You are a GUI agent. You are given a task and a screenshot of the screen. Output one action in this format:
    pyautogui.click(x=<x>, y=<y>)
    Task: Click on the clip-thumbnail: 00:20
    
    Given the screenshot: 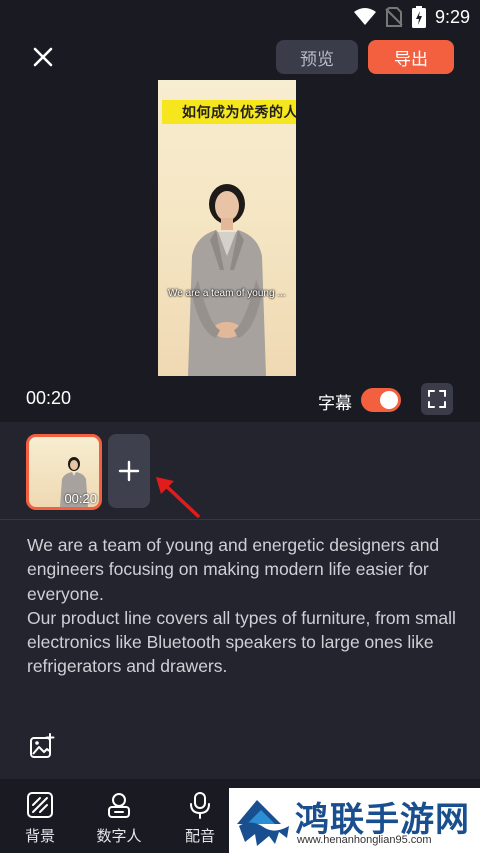 What is the action you would take?
    pyautogui.click(x=64, y=472)
    